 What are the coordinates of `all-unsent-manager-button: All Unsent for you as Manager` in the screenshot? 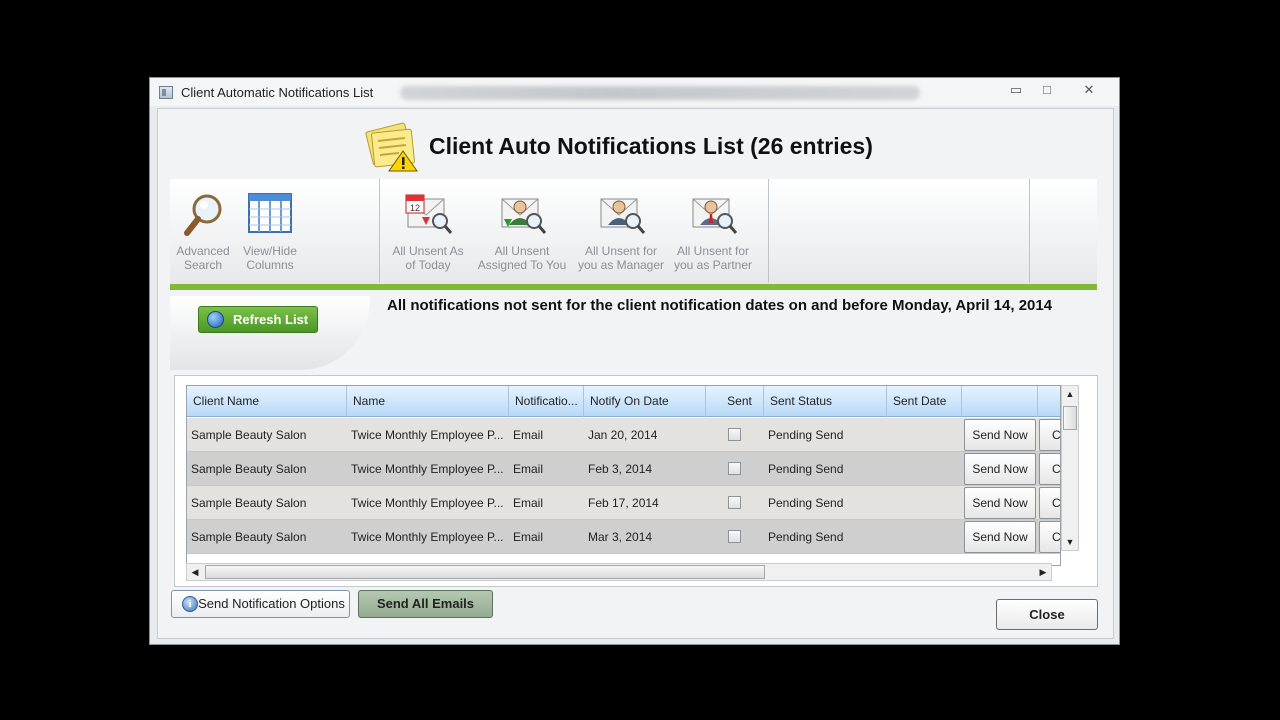 It's located at (621, 231).